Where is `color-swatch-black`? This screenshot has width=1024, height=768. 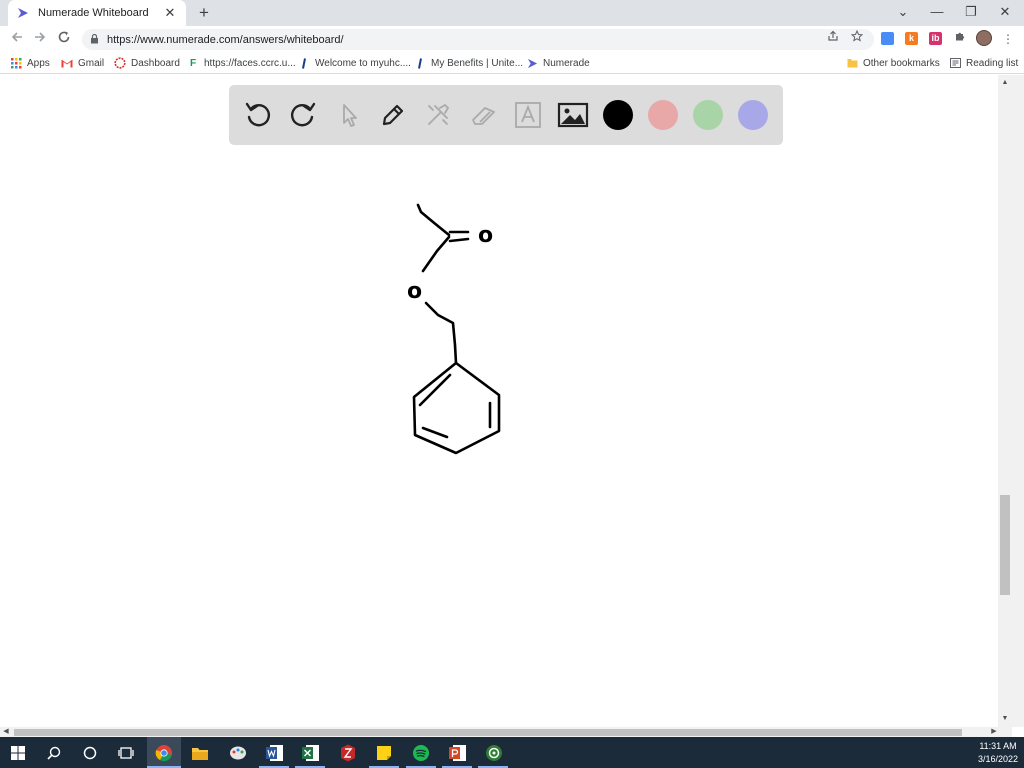 color-swatch-black is located at coordinates (618, 115).